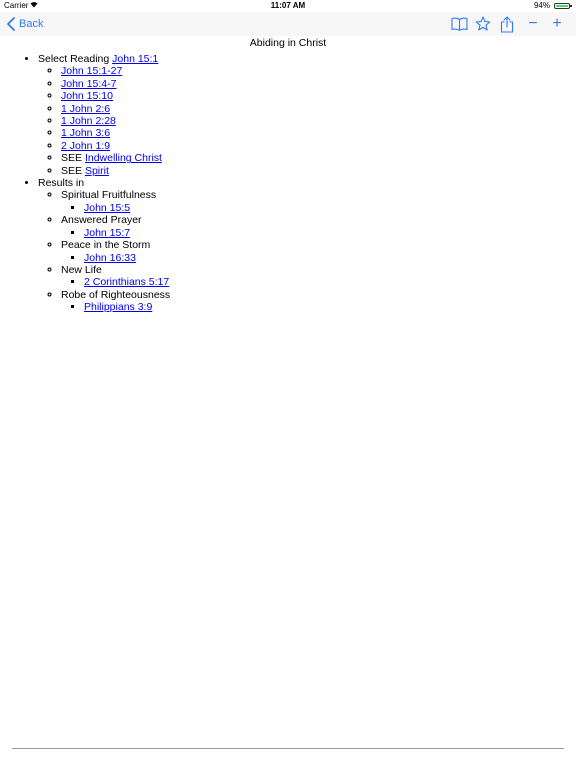 The image size is (576, 768). I want to click on reference-link: 1 John 3:6, so click(85, 133).